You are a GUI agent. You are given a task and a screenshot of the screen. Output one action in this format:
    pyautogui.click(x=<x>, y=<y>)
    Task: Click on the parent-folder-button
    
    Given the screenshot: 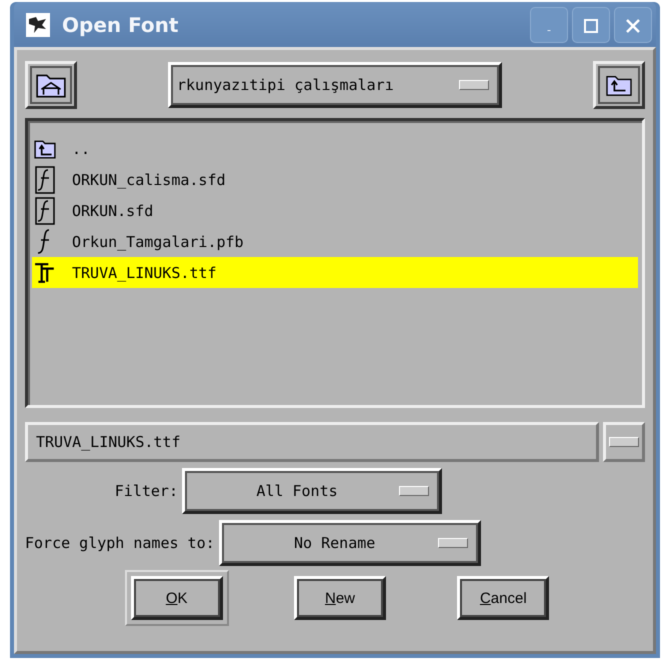 What is the action you would take?
    pyautogui.click(x=619, y=85)
    